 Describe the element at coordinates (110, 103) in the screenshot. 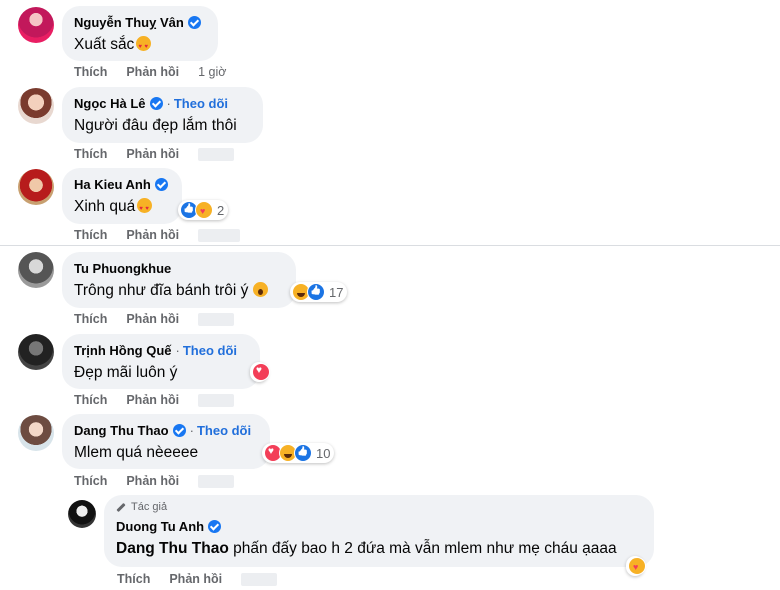

I see `commenter-name: Ngọc Hà Lê` at that location.